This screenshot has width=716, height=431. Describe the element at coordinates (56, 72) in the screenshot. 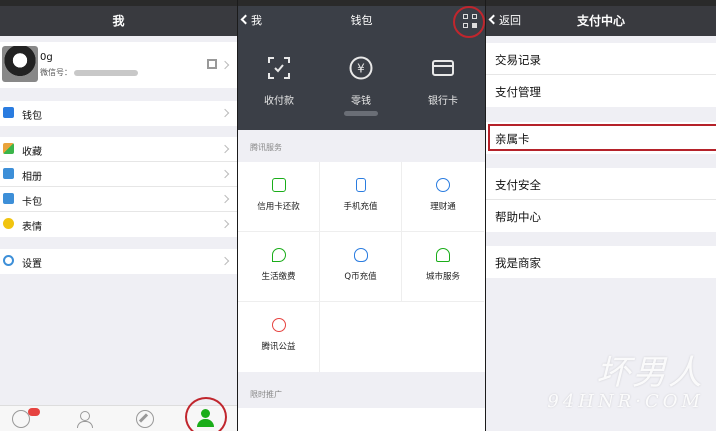

I see `wechat-id-label: 微信号：` at that location.